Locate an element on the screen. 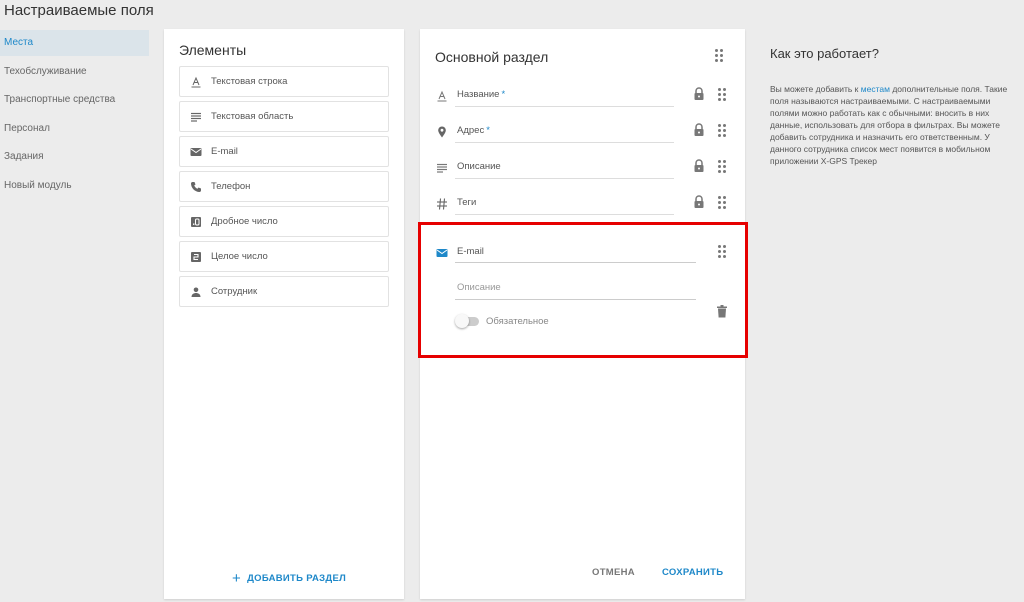 This screenshot has height=602, width=1024. sidebar-item-new-module: Новый модуль is located at coordinates (74, 186).